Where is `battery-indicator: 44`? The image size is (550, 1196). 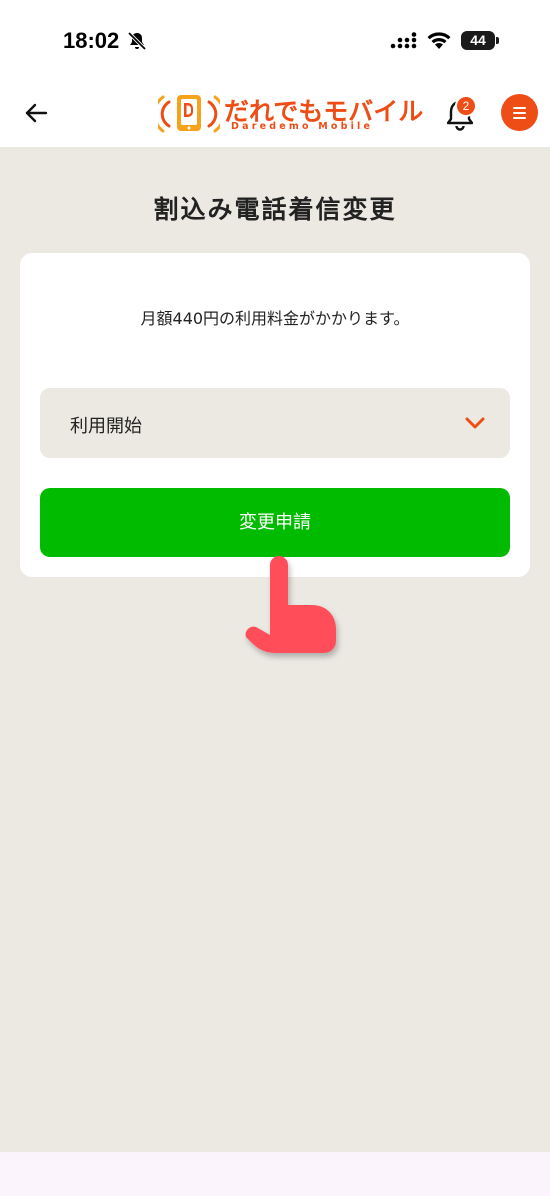
battery-indicator: 44 is located at coordinates (478, 40).